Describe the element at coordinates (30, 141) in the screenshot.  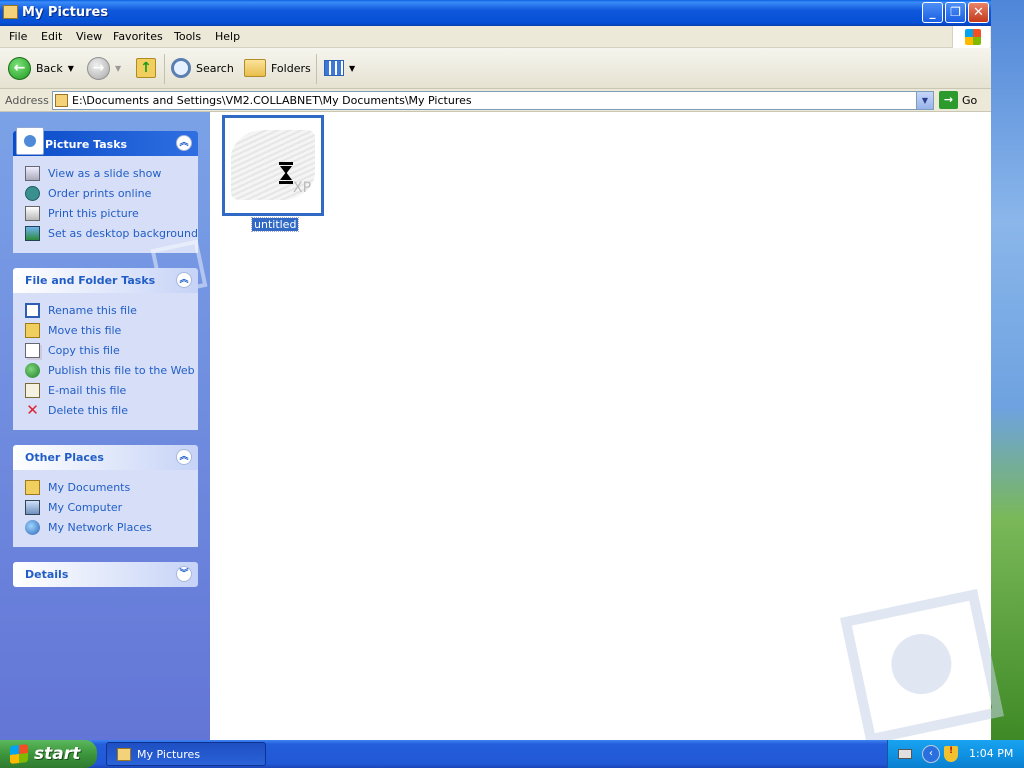
I see `picture-tasks-icon` at that location.